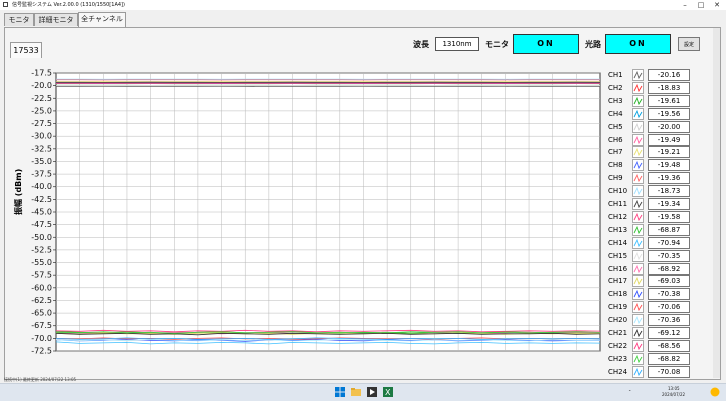 The height and width of the screenshot is (401, 726). I want to click on vertical-scrollbar, so click(716, 203).